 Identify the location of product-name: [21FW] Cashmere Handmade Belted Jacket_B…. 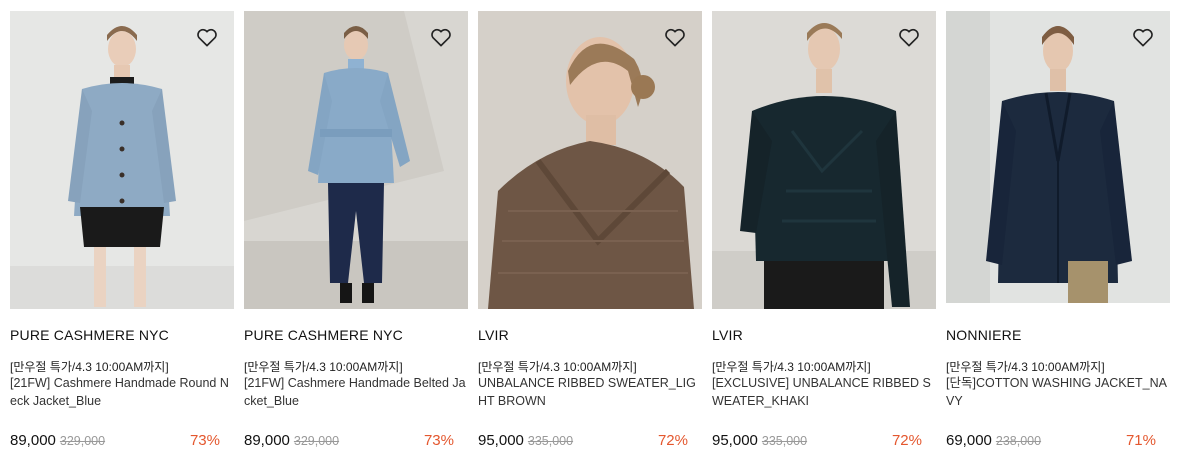
(356, 392).